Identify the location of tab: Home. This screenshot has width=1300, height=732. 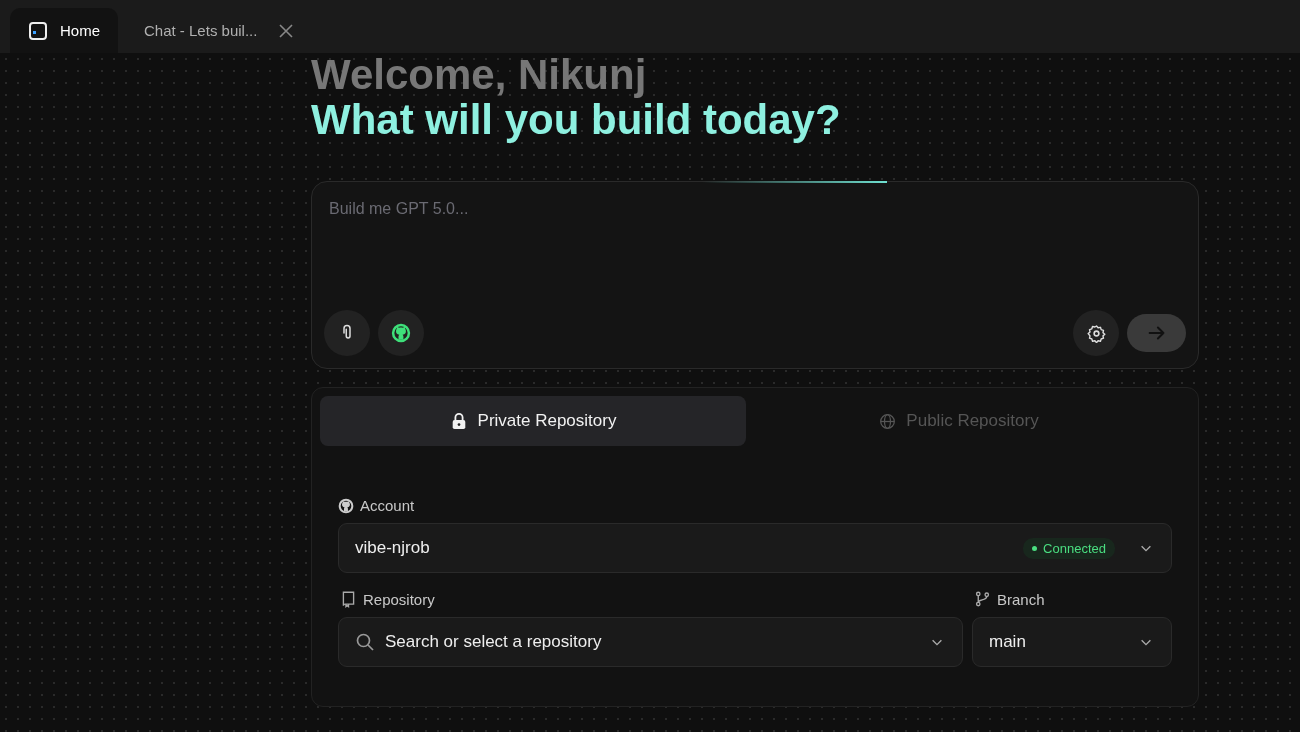
(64, 30).